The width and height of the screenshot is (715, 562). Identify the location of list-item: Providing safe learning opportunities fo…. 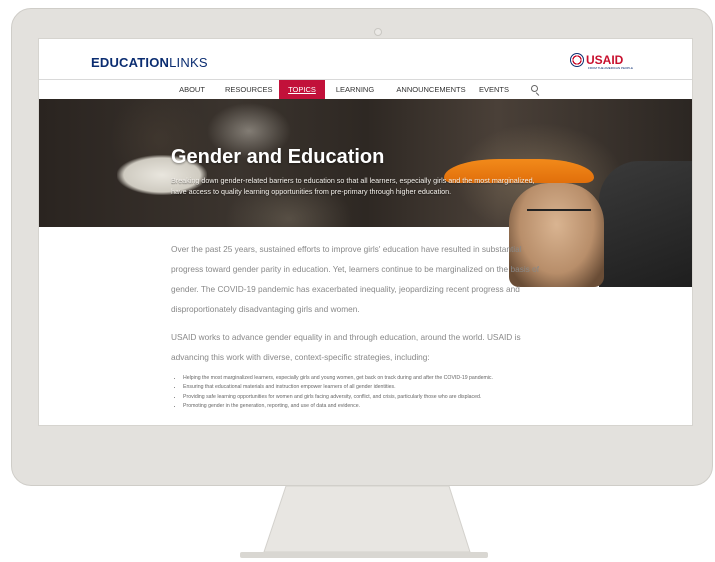
(367, 397).